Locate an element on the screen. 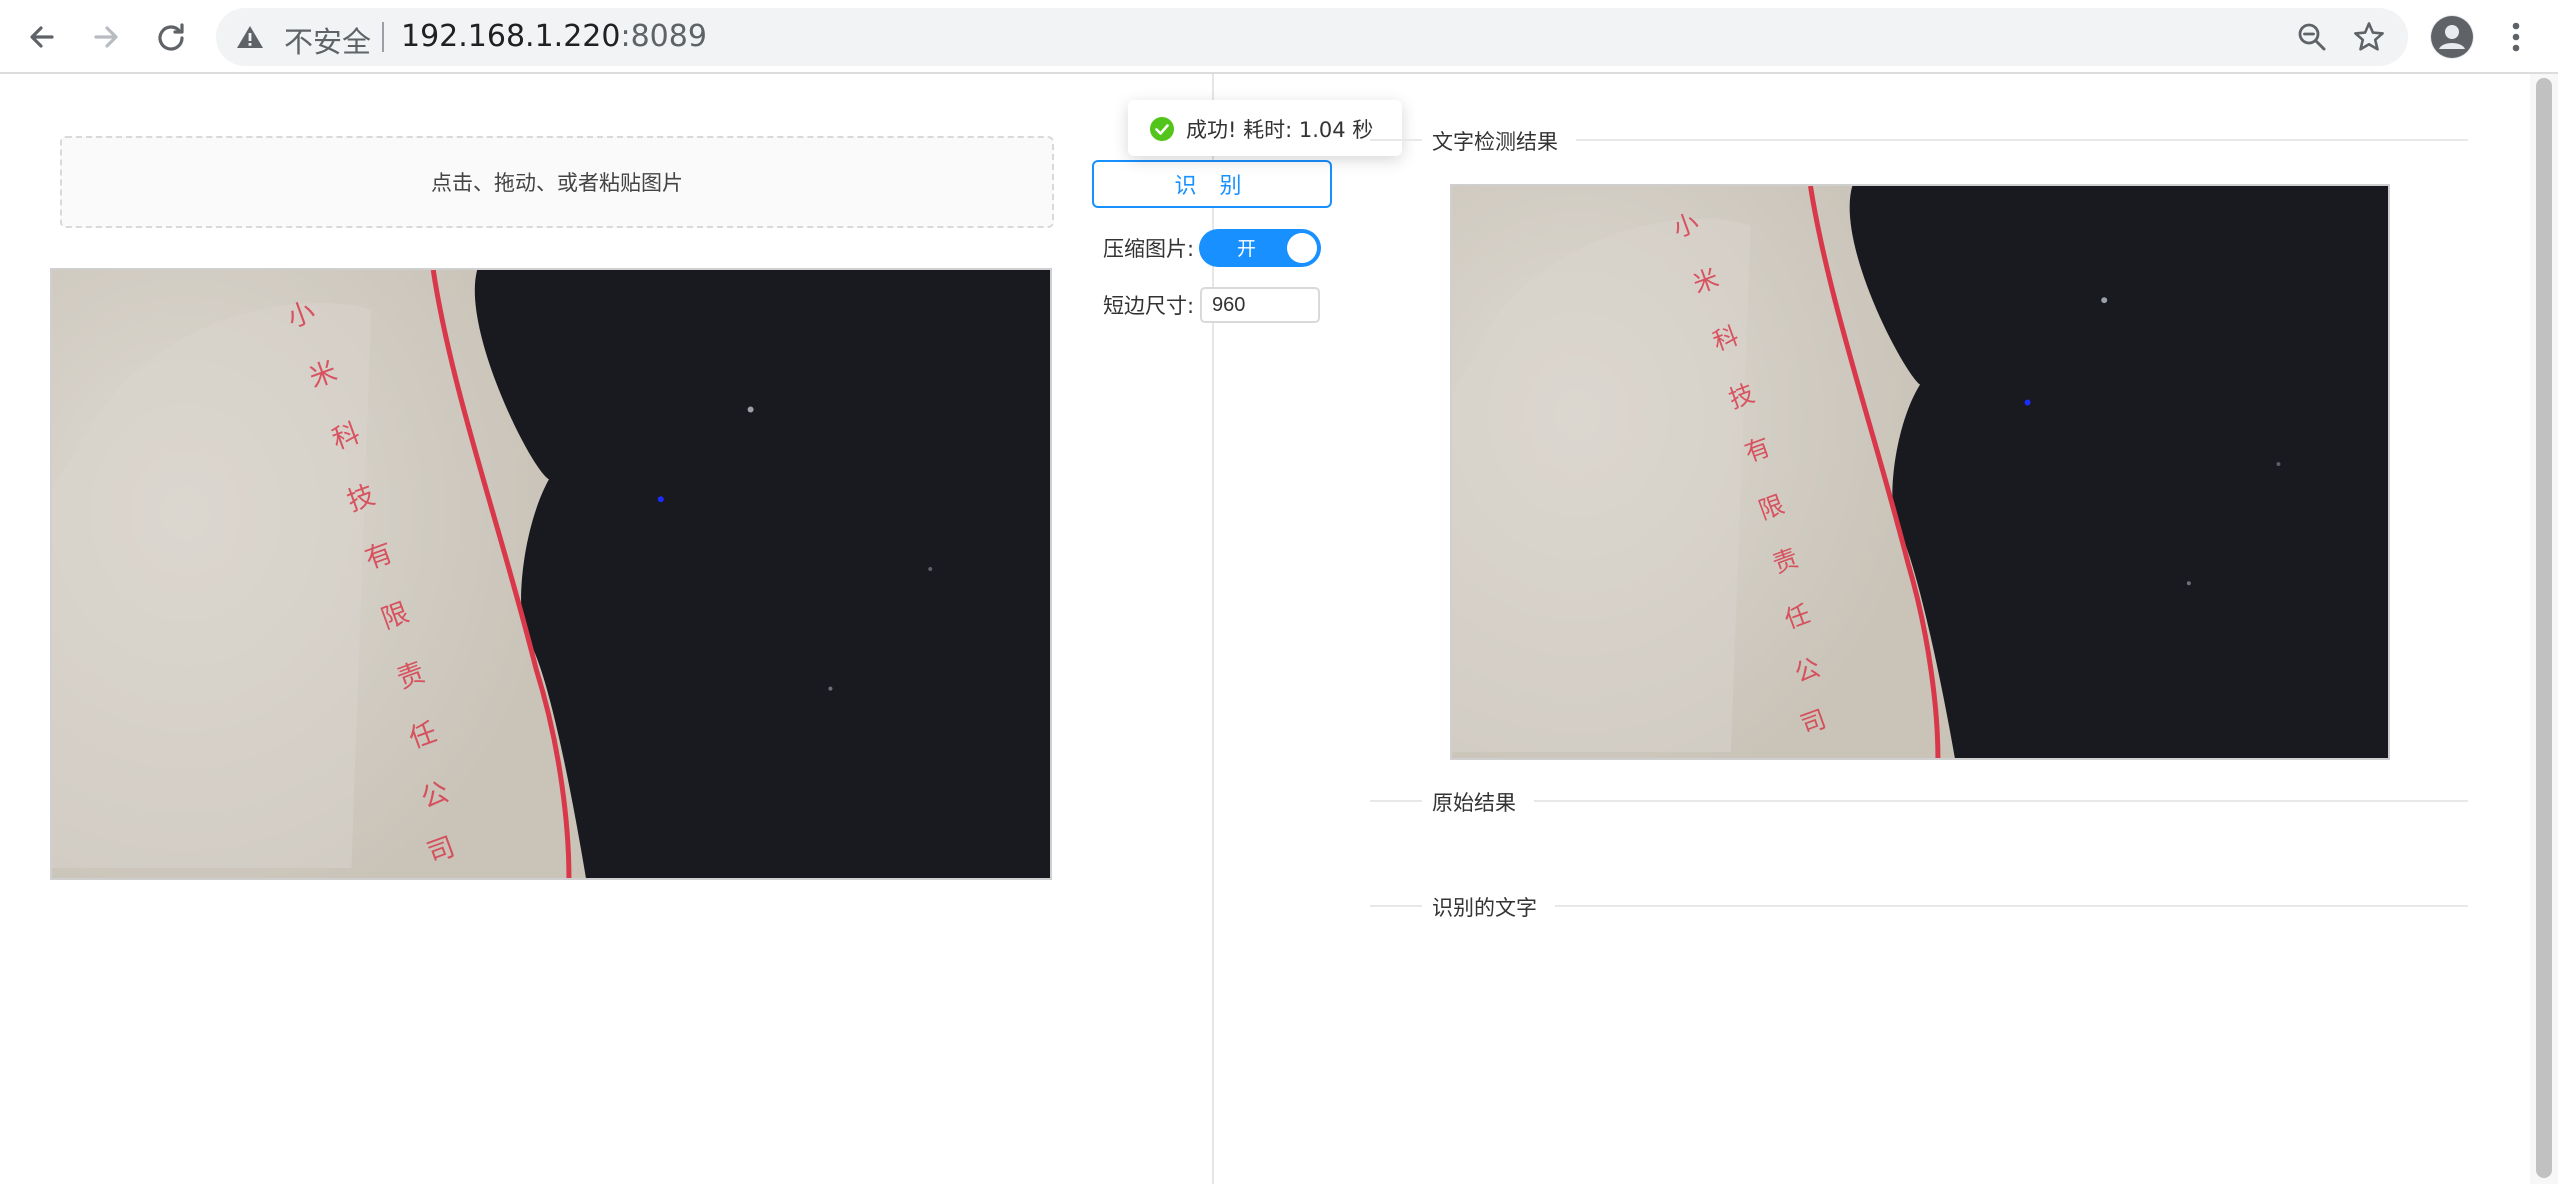 The height and width of the screenshot is (1184, 2558). upload-prompt: 点击、拖动、或者粘贴图片 is located at coordinates (557, 183).